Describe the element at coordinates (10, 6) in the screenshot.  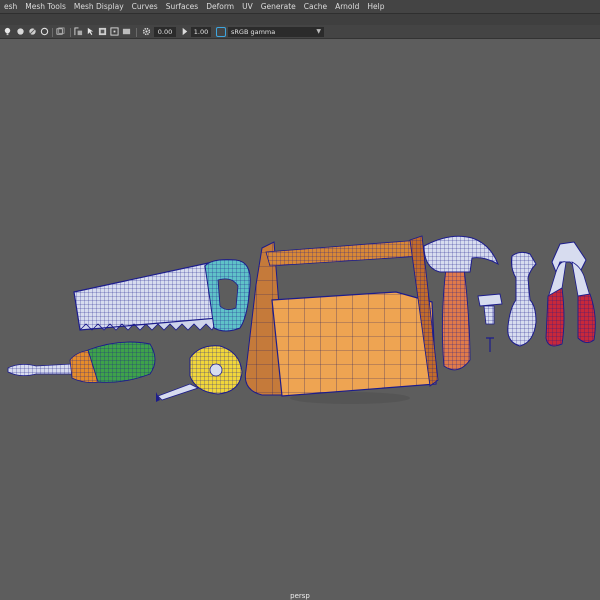
I see `menu-mesh: esh` at that location.